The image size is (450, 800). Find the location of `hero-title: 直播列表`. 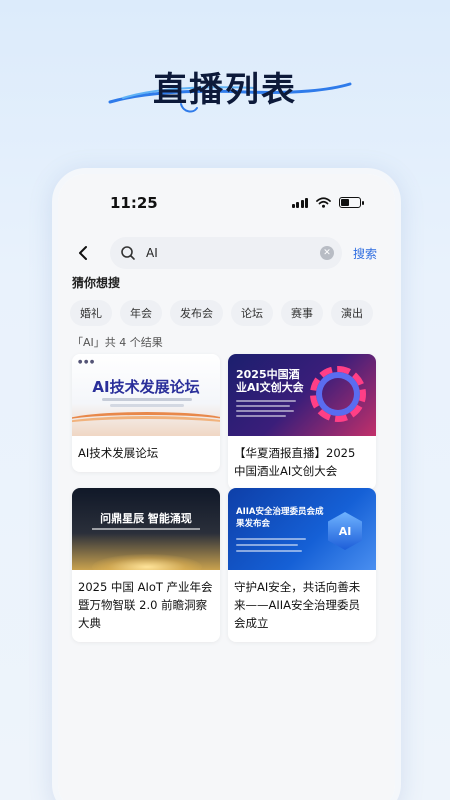

hero-title: 直播列表 is located at coordinates (225, 90).